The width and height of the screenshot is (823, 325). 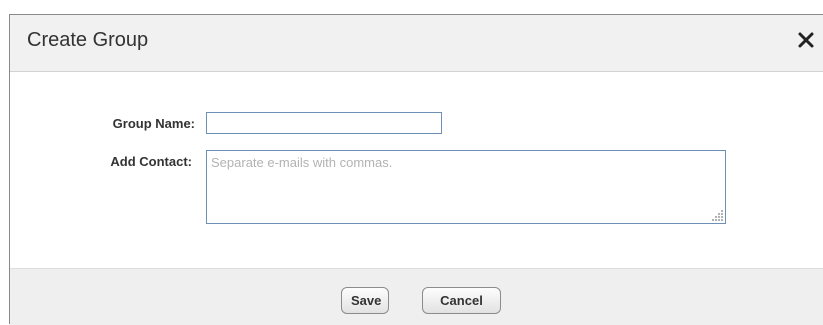 I want to click on cancel-button: Cancel, so click(x=461, y=300).